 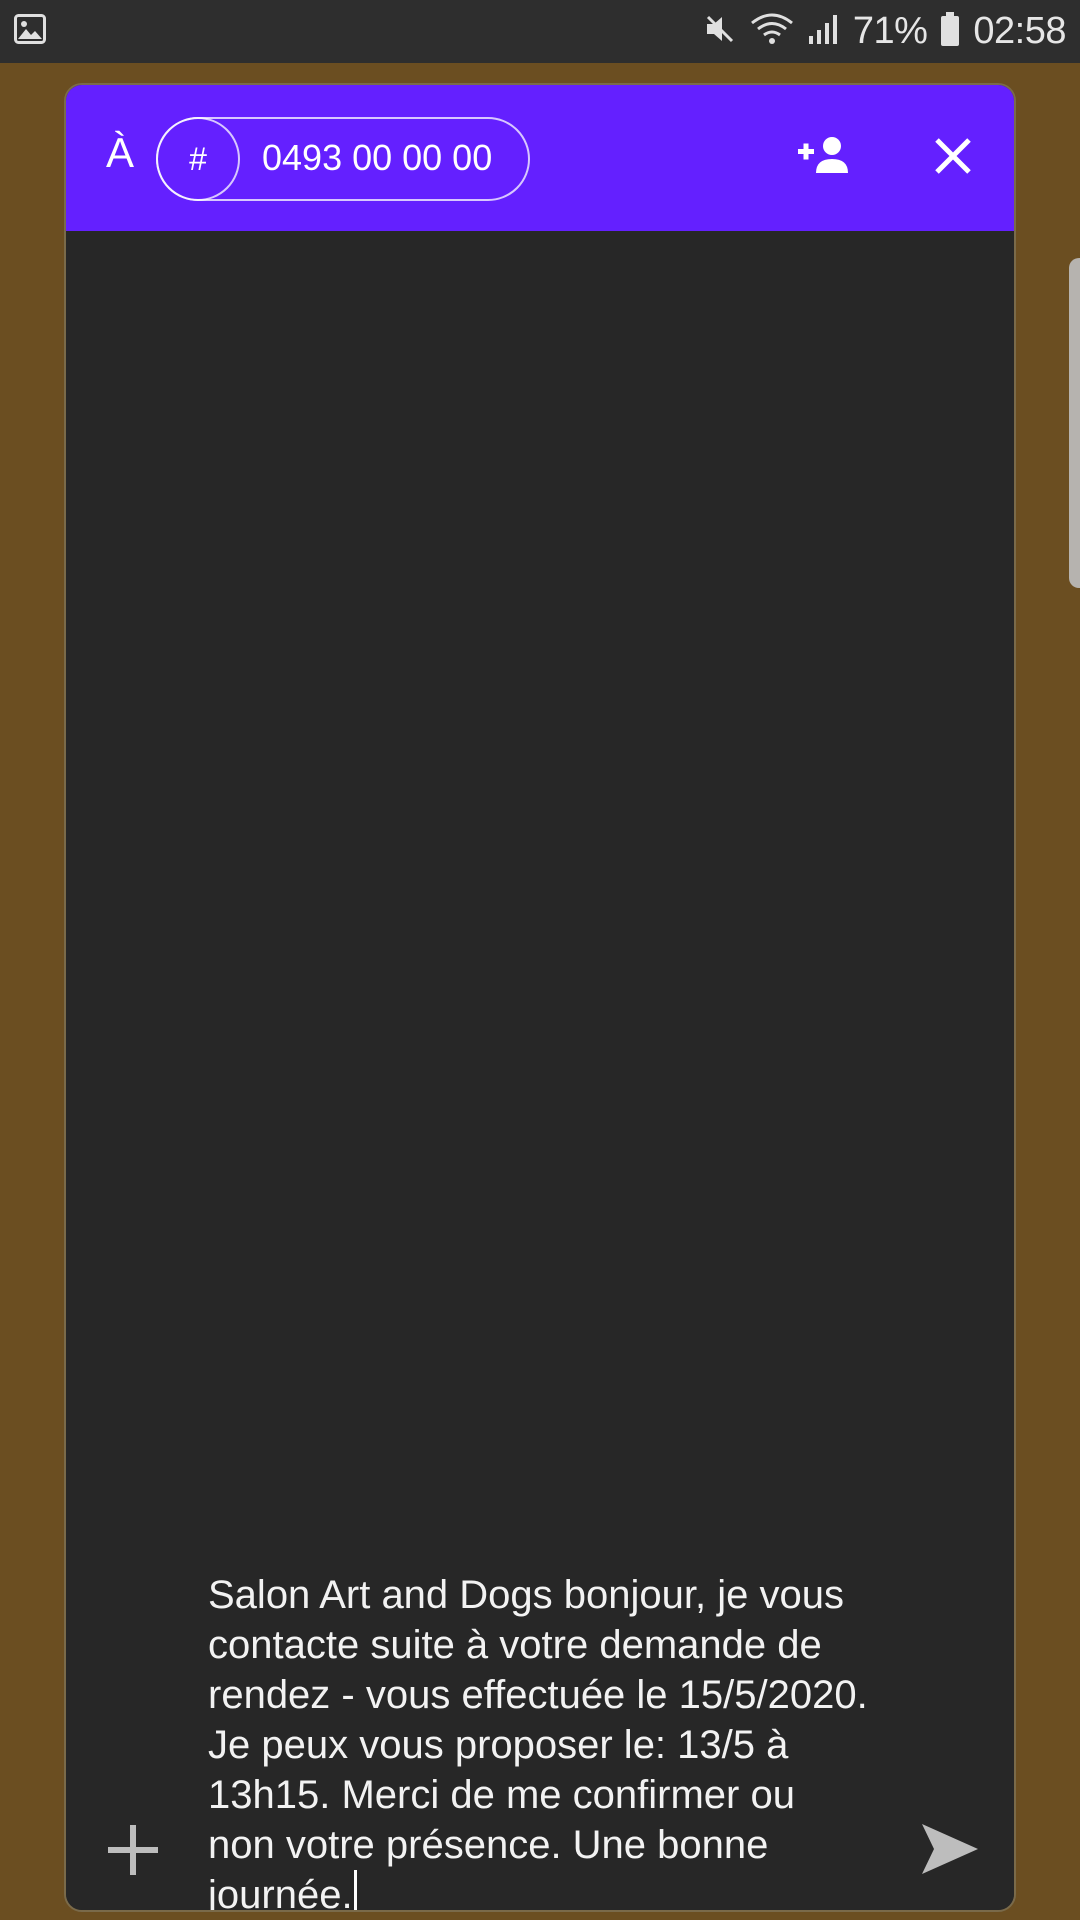 I want to click on attach-plus-icon, so click(x=133, y=1852).